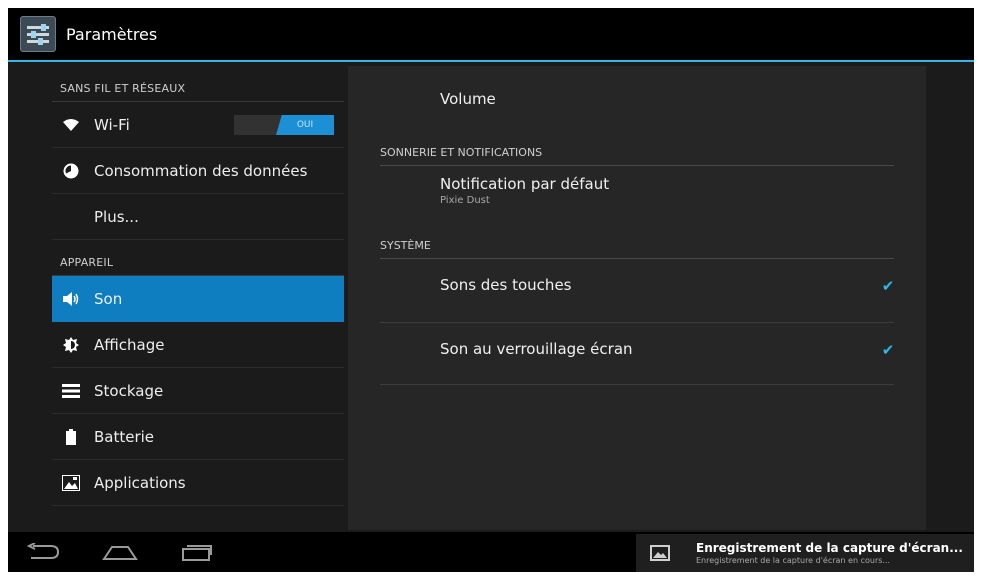  I want to click on sidebar-item-display: Affichage, so click(198, 345).